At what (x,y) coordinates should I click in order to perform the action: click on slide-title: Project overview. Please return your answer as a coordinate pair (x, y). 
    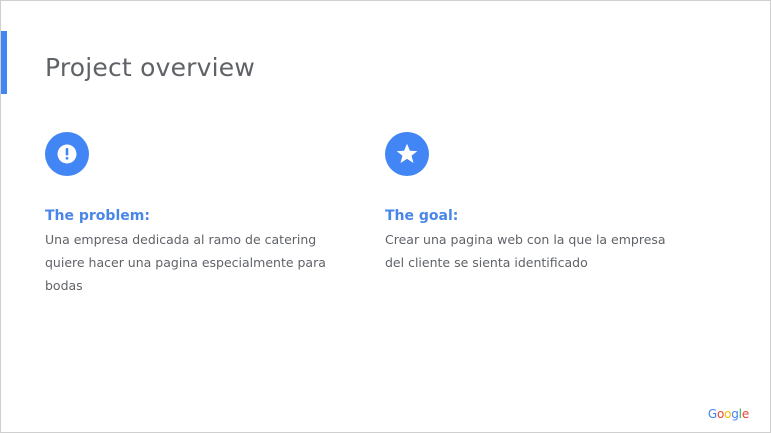
    Looking at the image, I should click on (150, 67).